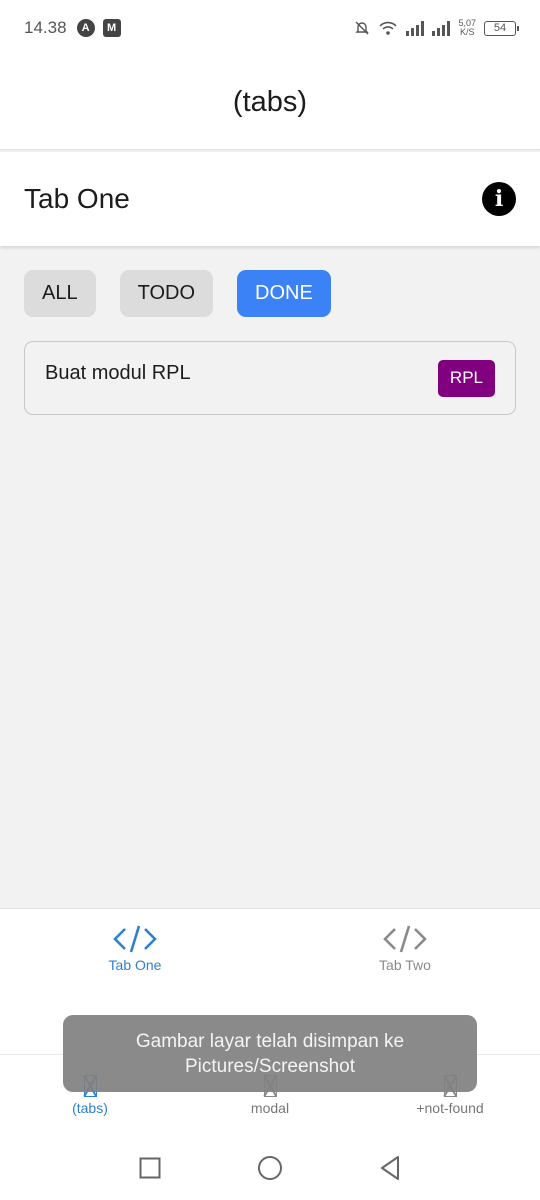 The height and width of the screenshot is (1200, 540). I want to click on net-speed: 5,07 K/S, so click(467, 28).